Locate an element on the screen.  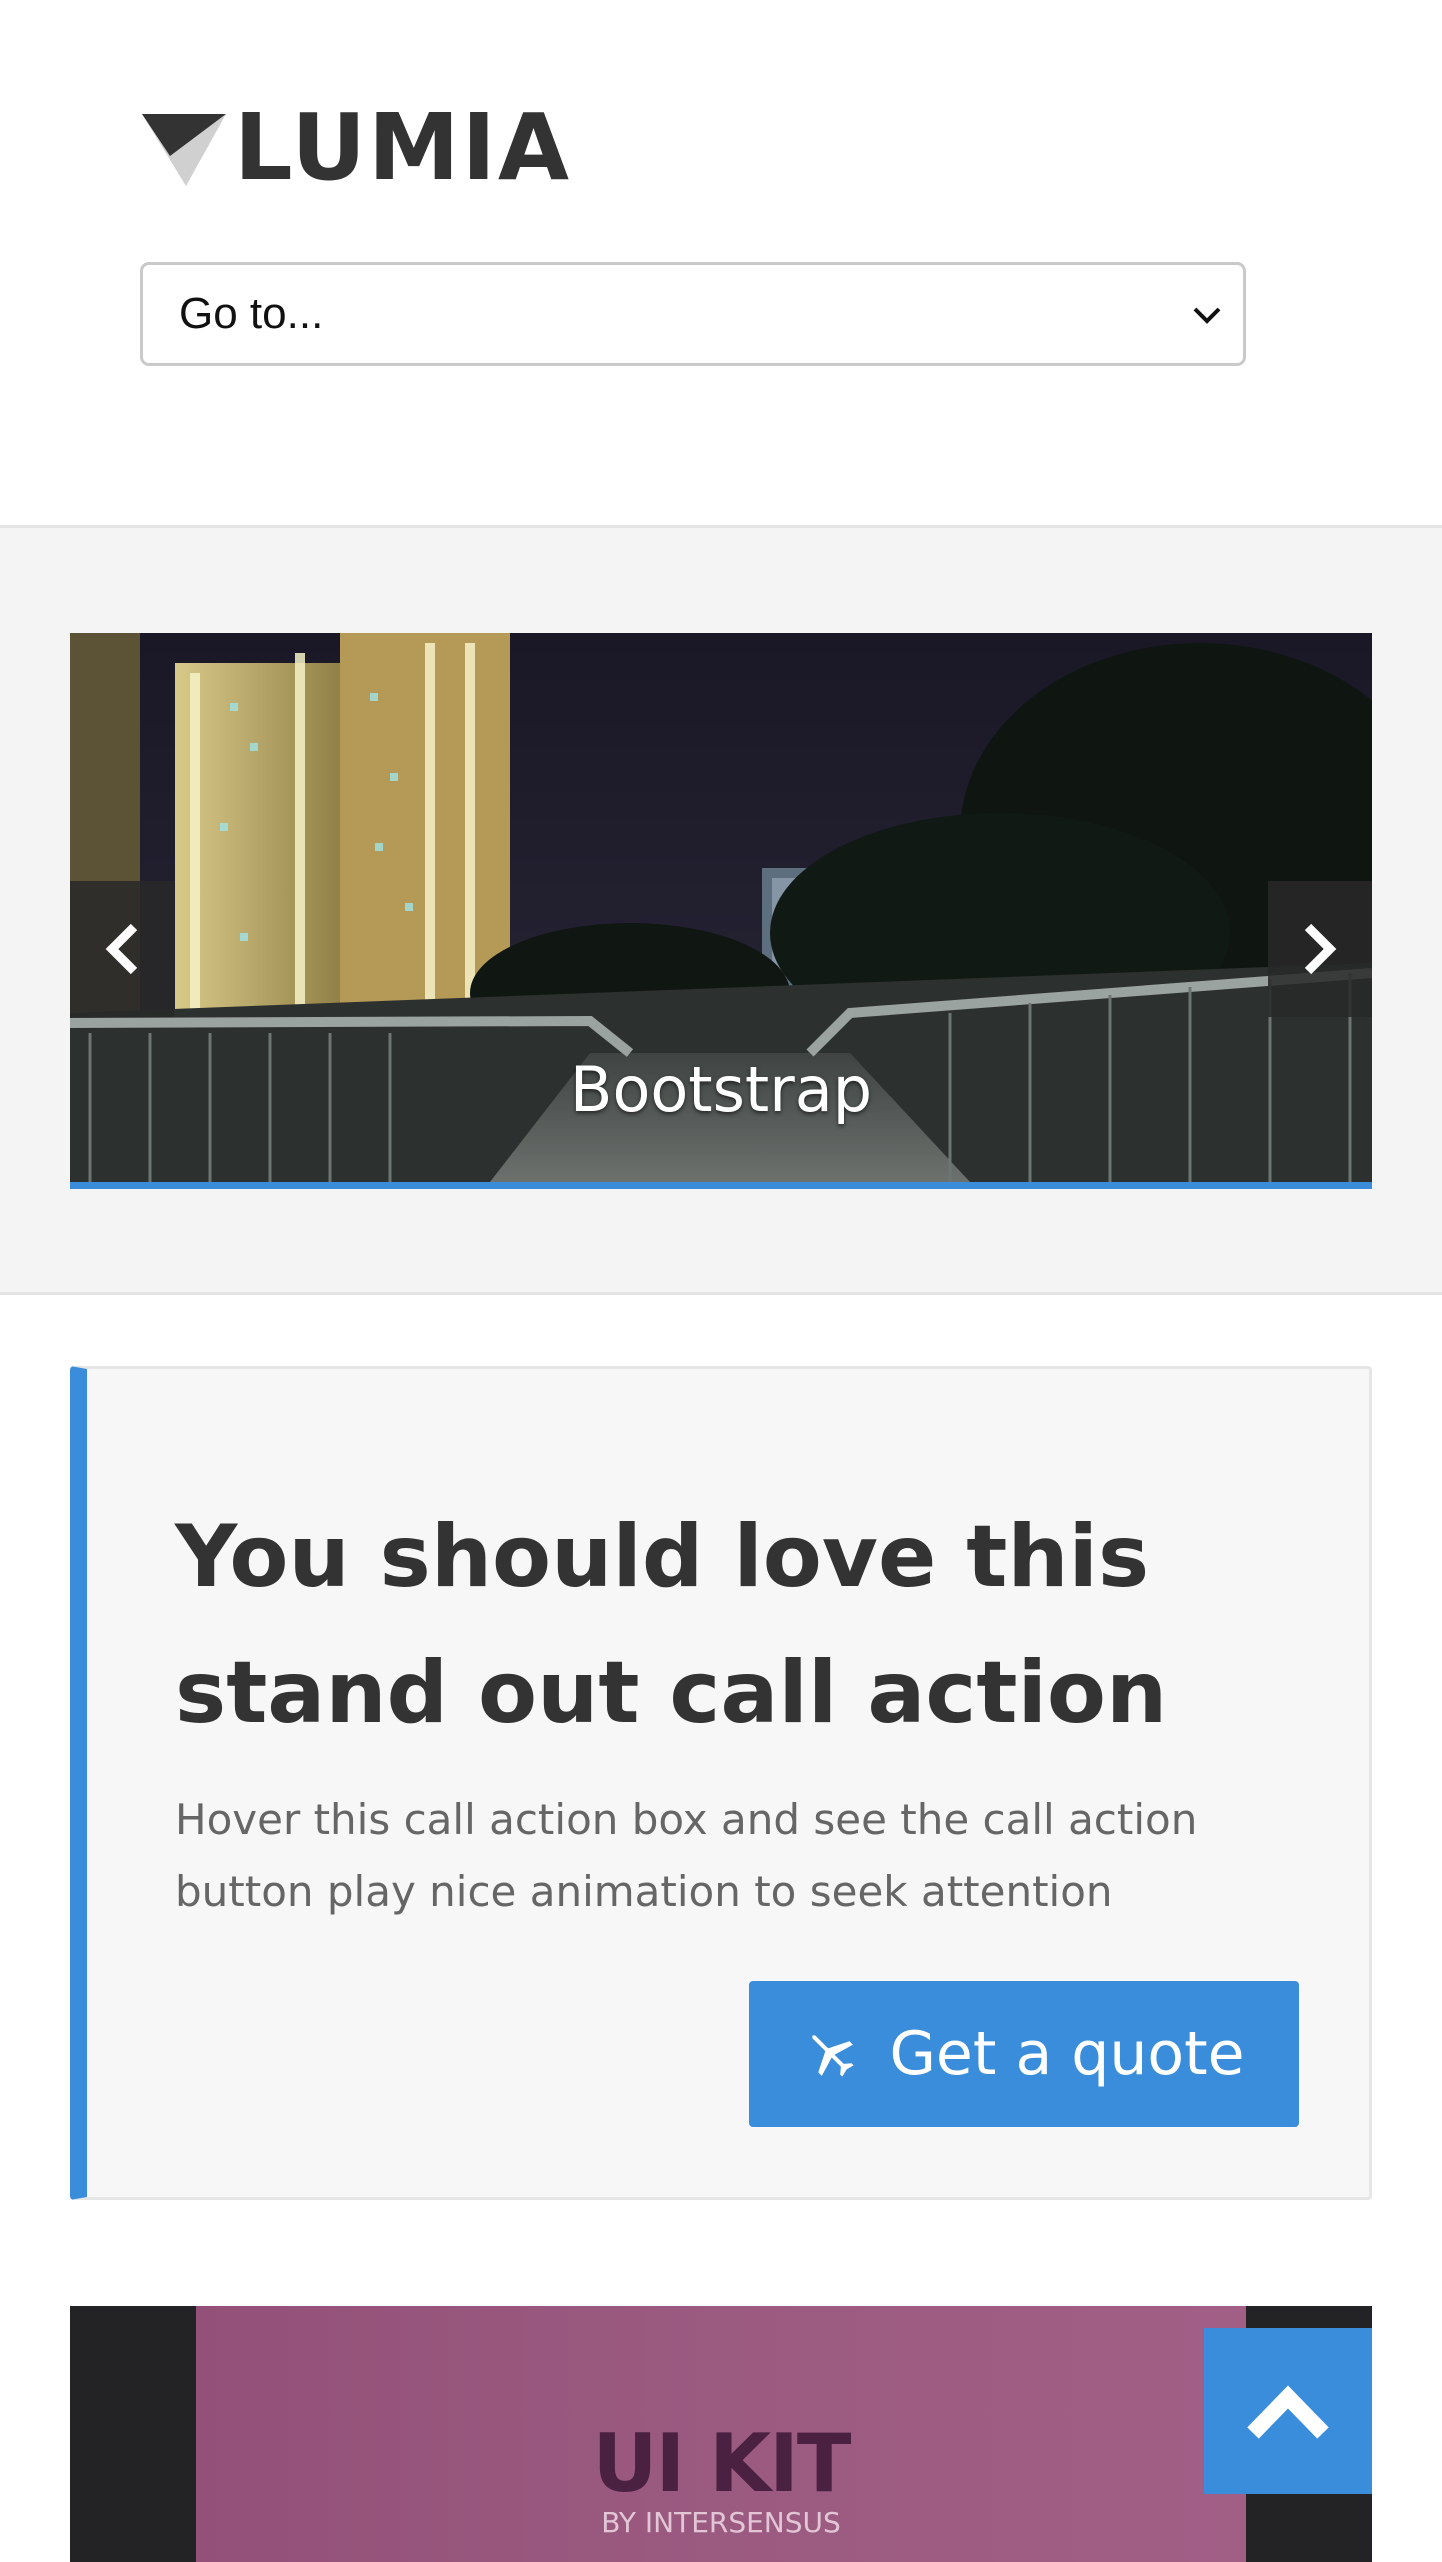
portfolio-item-subtitle: BY INTERSENSUS is located at coordinates (721, 2522).